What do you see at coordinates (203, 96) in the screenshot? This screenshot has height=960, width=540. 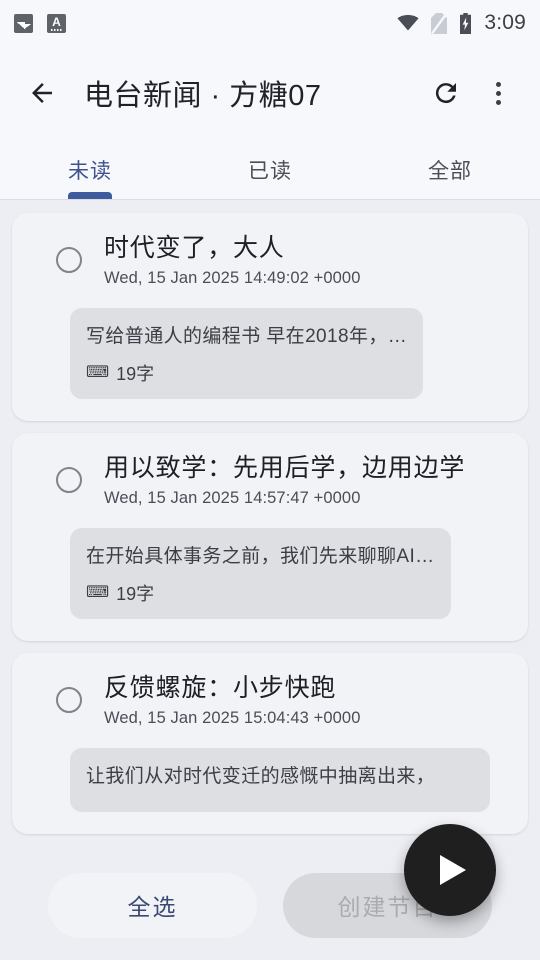 I see `page-title: 电台新闻 · 方糖07` at bounding box center [203, 96].